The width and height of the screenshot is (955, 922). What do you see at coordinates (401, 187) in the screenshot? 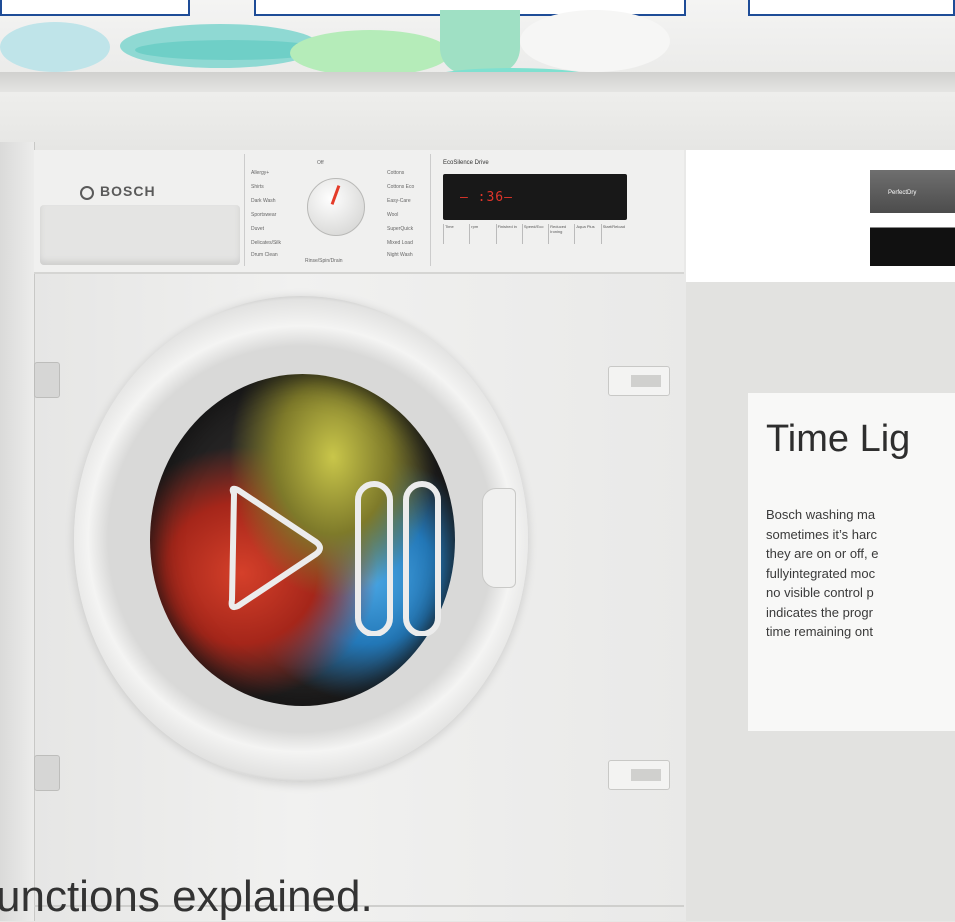
I see `program-label: Cottons Eco` at bounding box center [401, 187].